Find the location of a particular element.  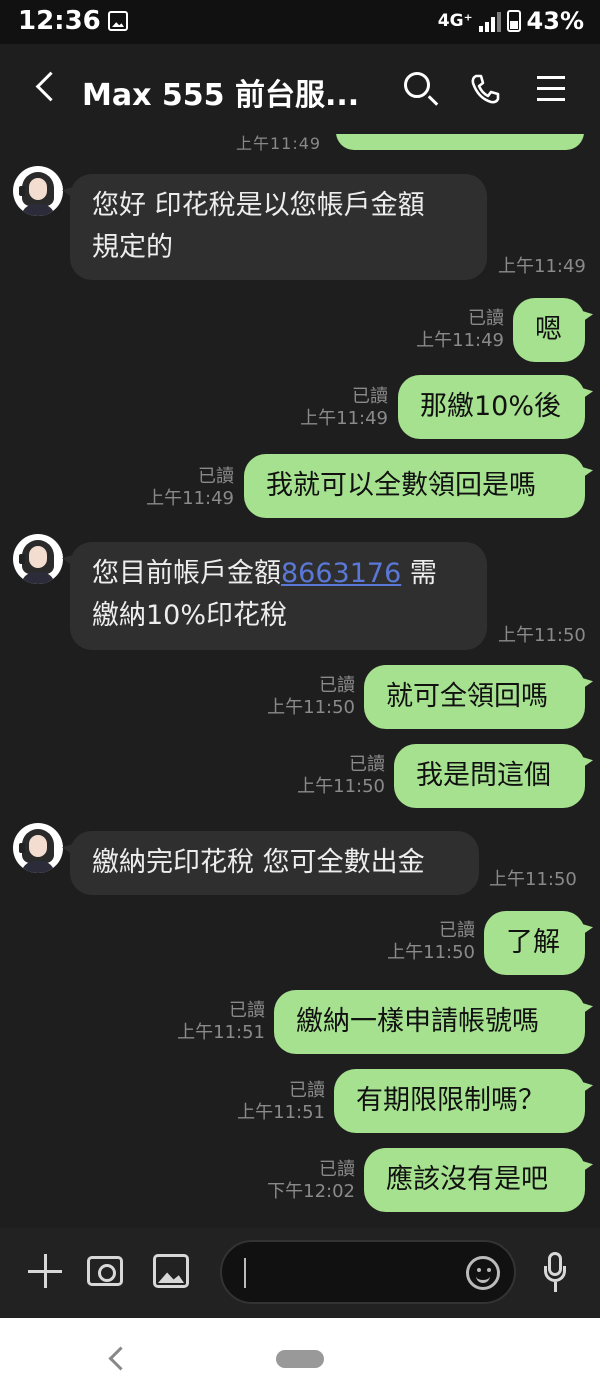

message-bubble-outgoing: 了解 is located at coordinates (534, 943).